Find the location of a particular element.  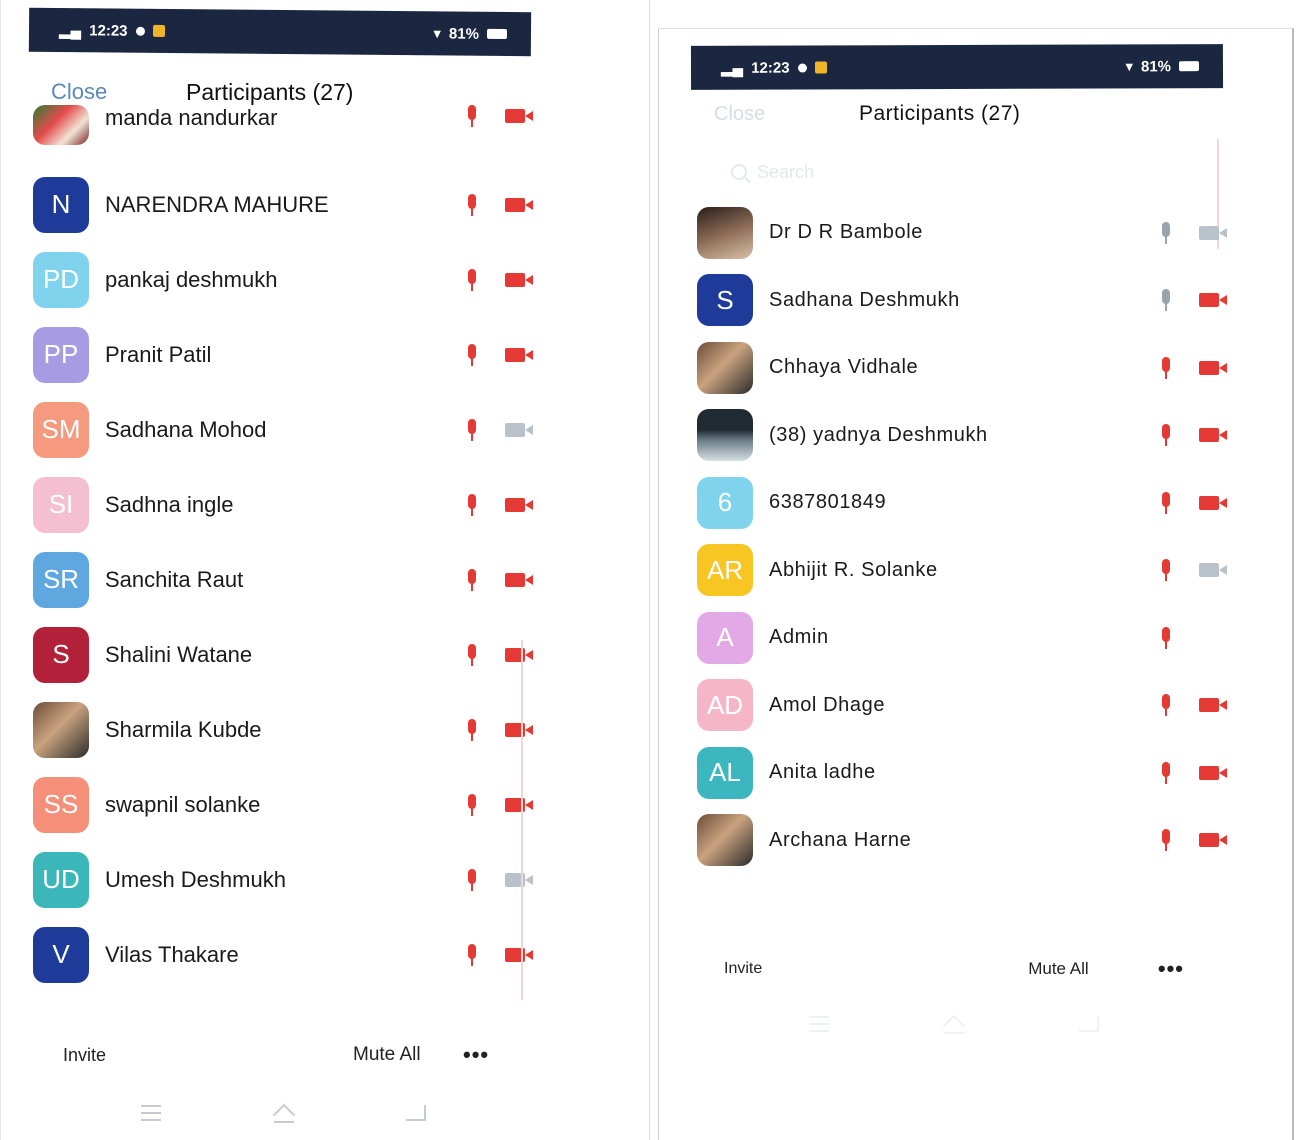

participant-name: pankaj deshmukh is located at coordinates (191, 279).